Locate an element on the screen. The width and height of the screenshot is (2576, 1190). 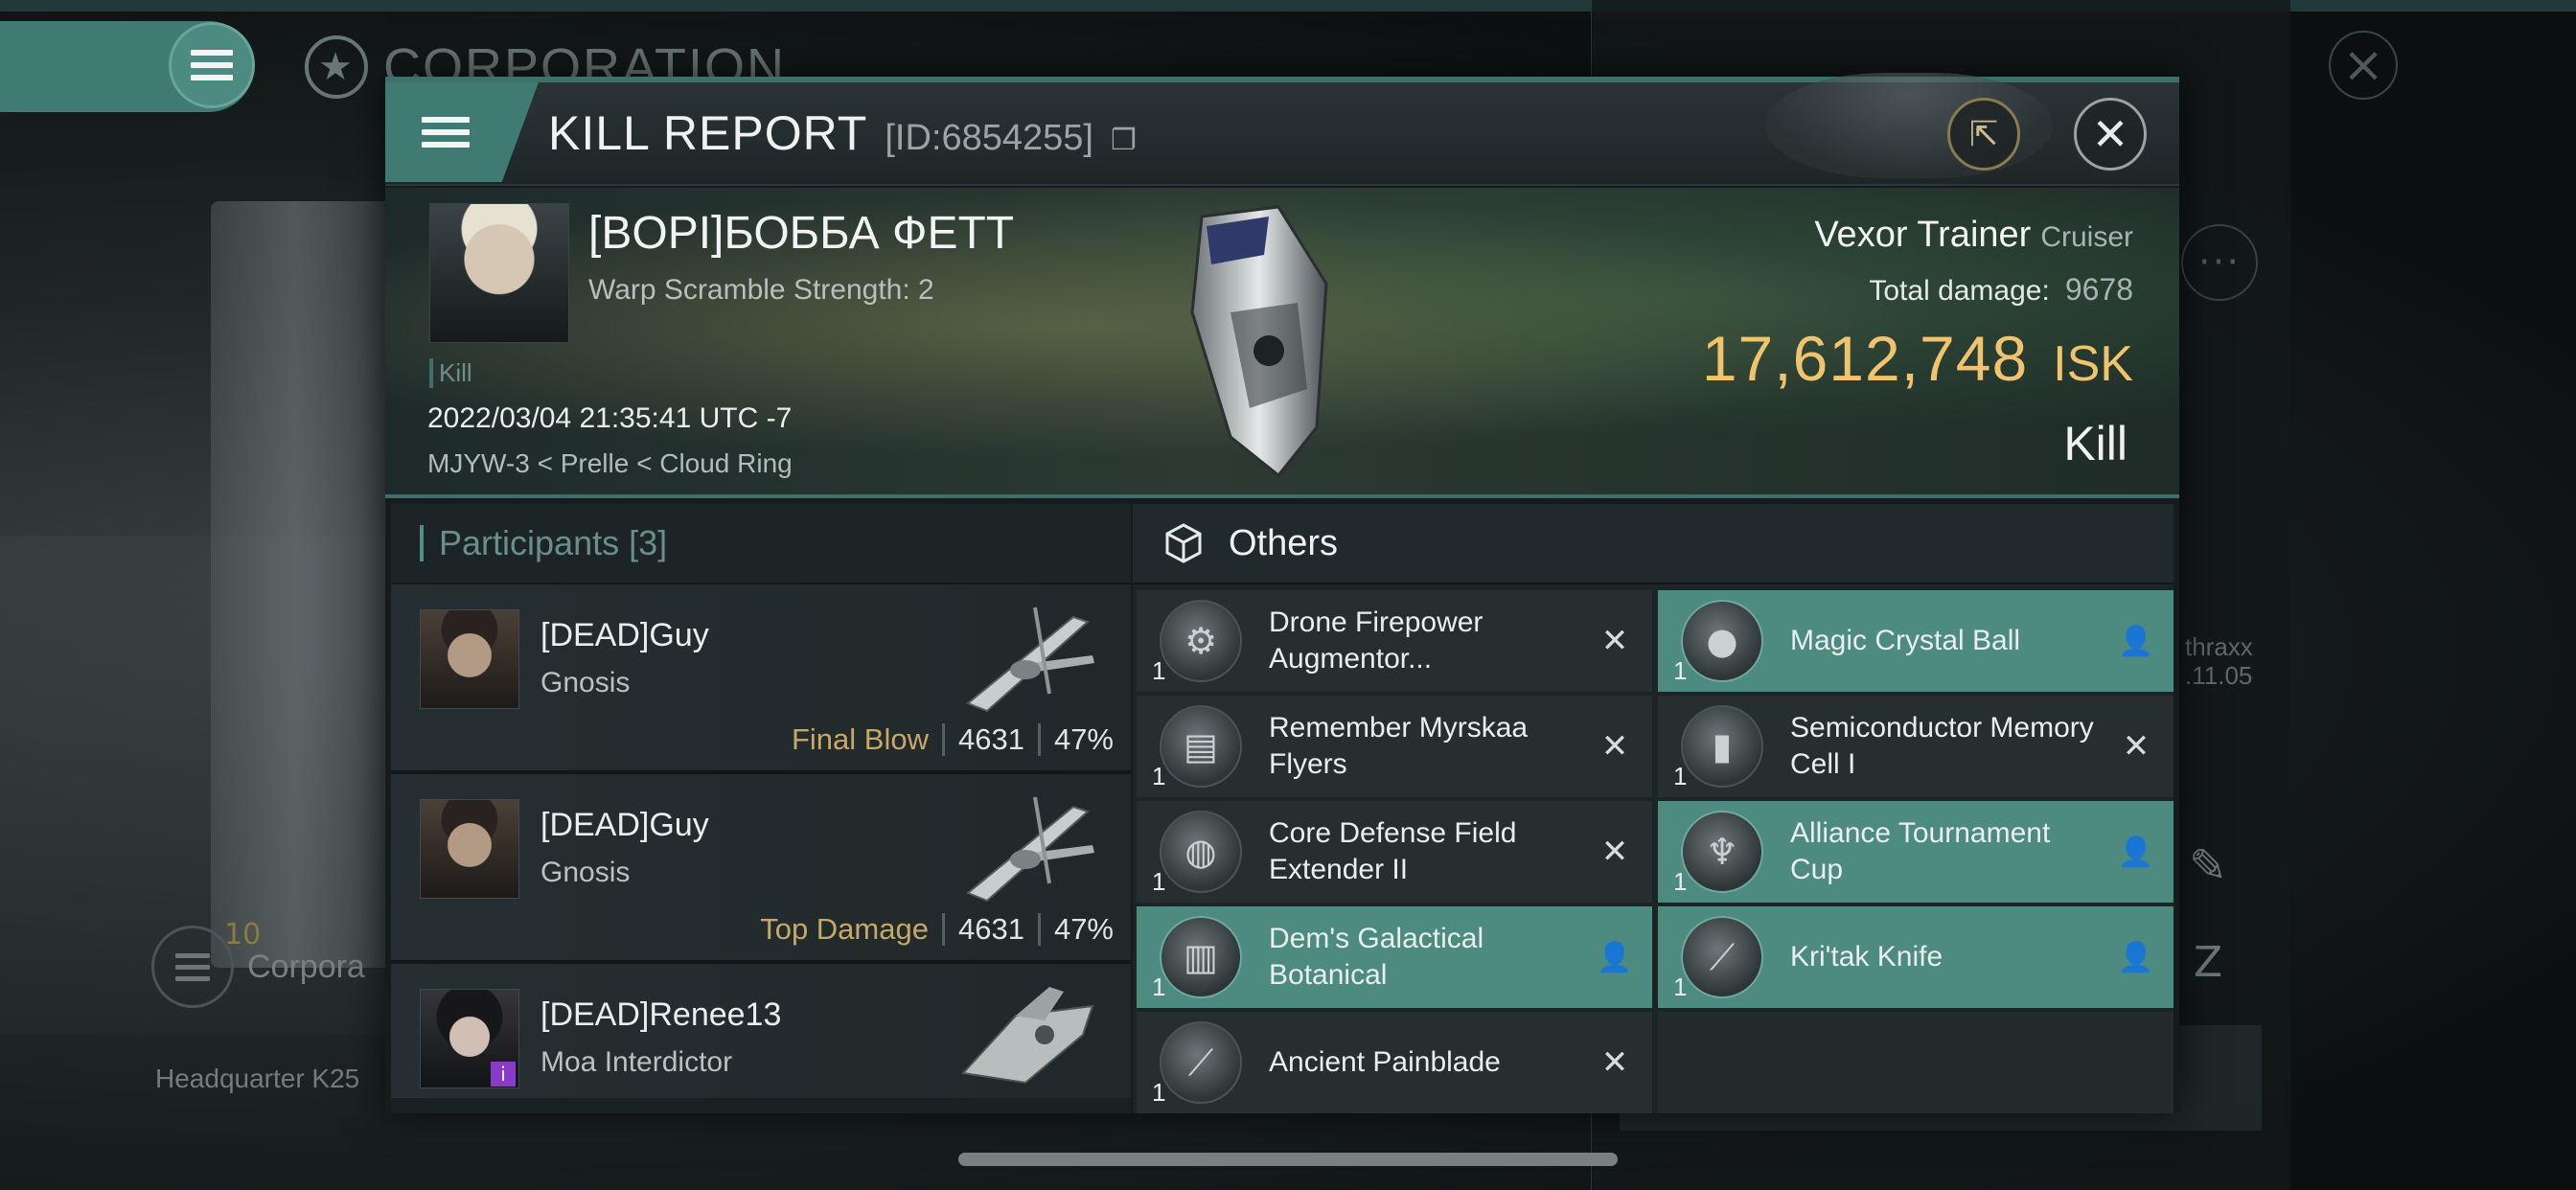
item-cell: ▮ 1 Semiconductor Memory Cell I ✕ is located at coordinates (1916, 747).